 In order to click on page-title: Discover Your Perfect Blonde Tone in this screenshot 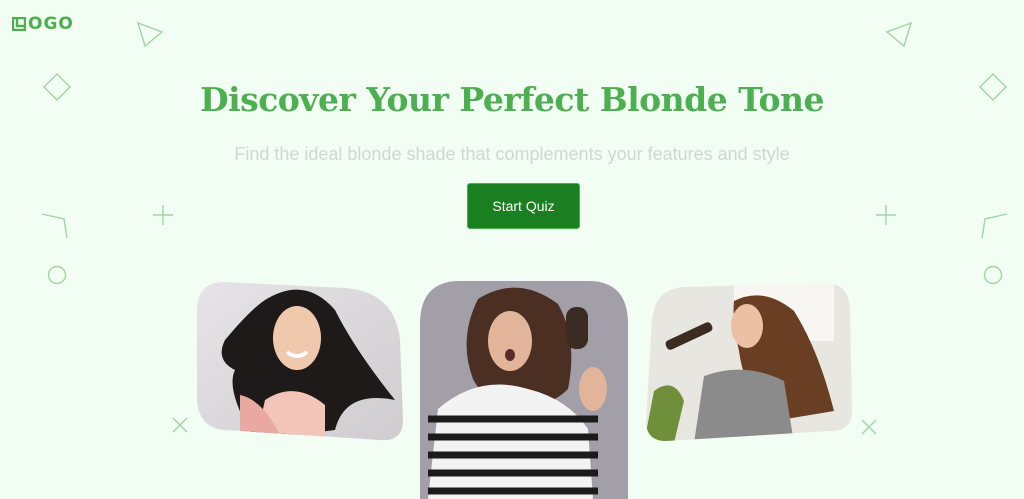, I will do `click(512, 99)`.